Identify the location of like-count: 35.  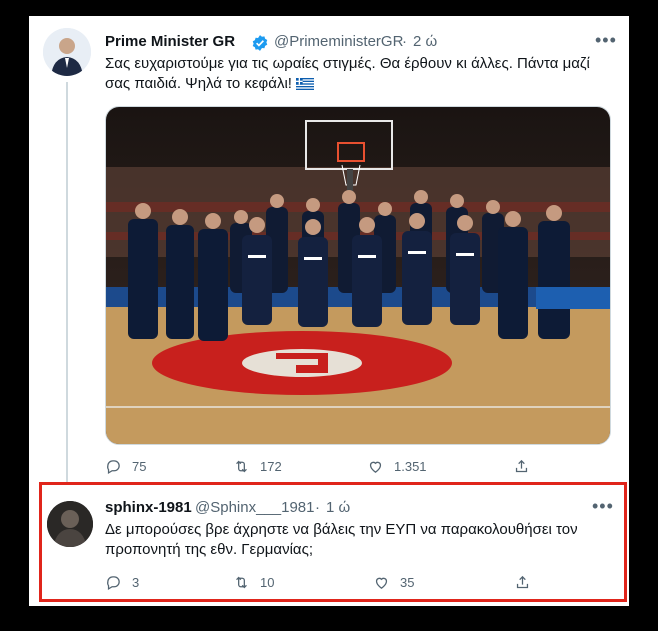
(407, 582).